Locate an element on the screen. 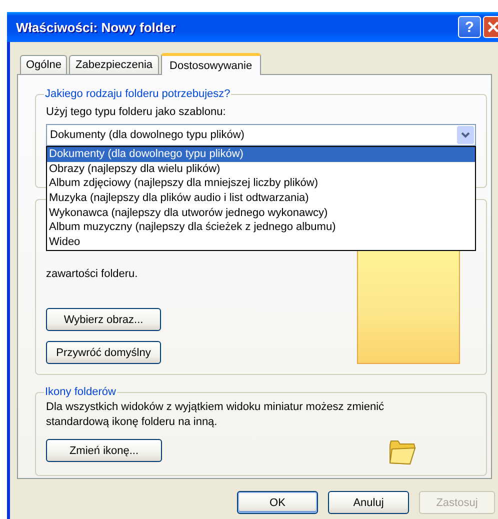 The width and height of the screenshot is (498, 519). dropdown-option: Wideo is located at coordinates (261, 242).